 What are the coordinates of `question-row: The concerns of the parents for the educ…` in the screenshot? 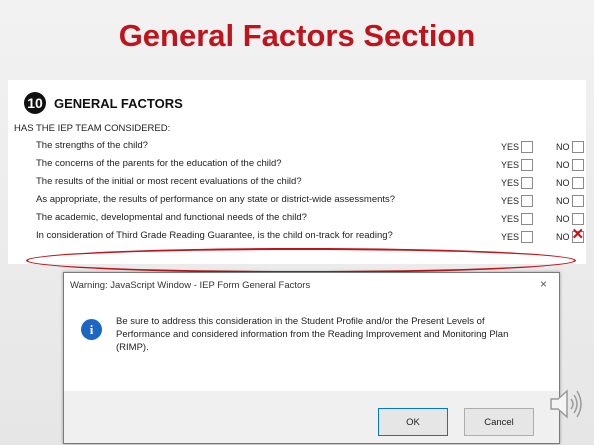 It's located at (310, 165).